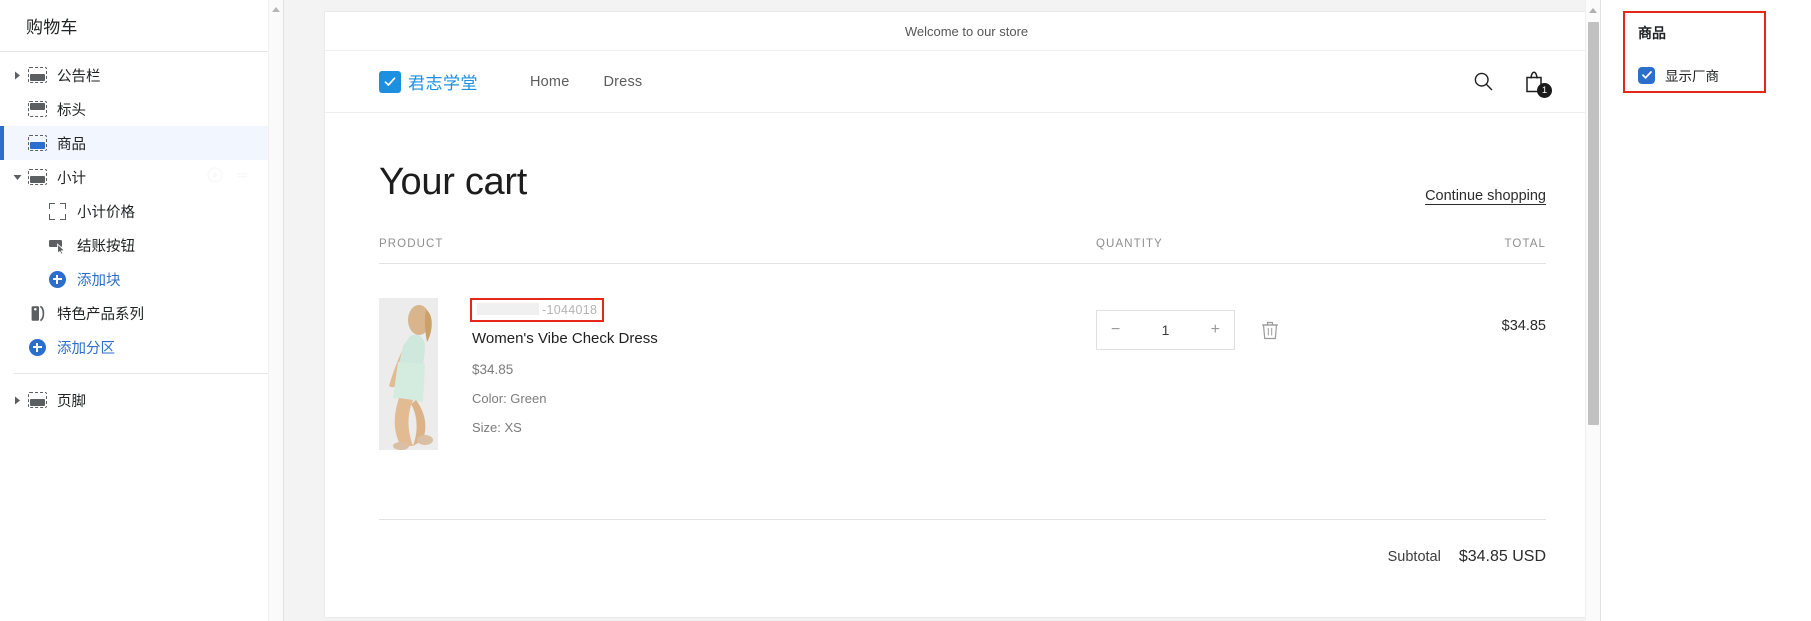  Describe the element at coordinates (962, 82) in the screenshot. I see `storefront-header: 君志学堂 Home Dress 1` at that location.